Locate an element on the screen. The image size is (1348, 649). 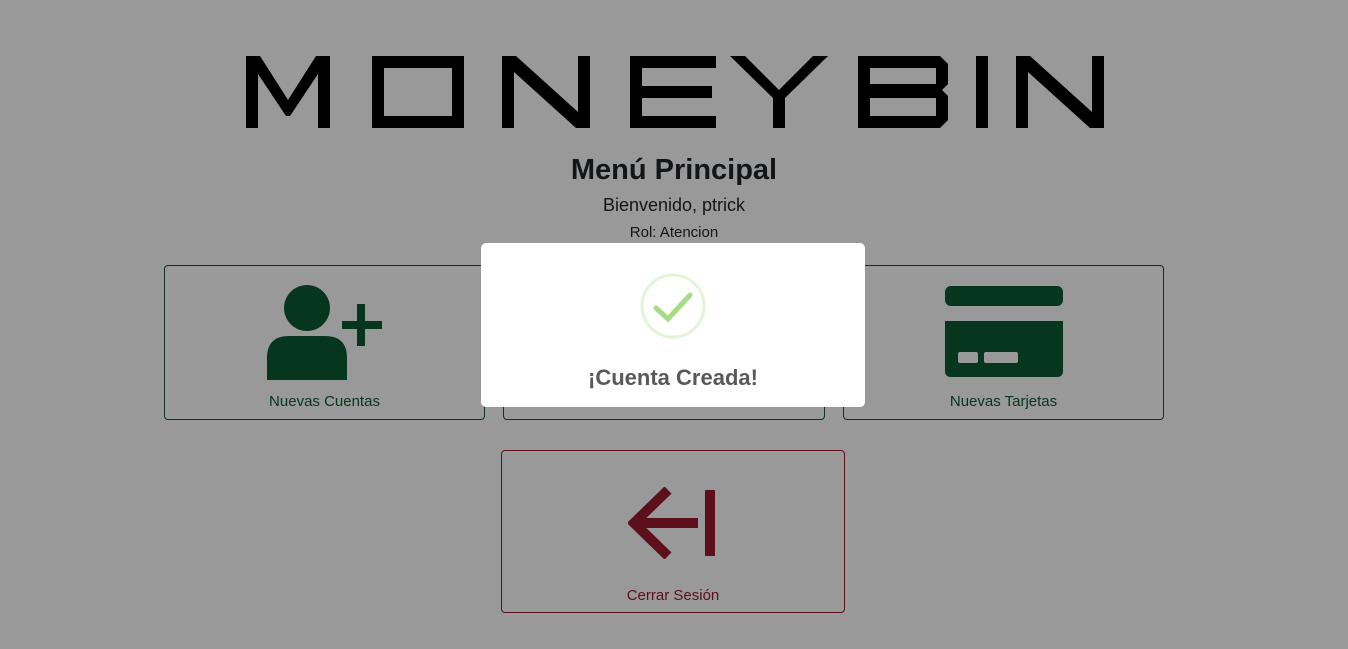
dialog-title: ¡Cuenta Creada! is located at coordinates (673, 377).